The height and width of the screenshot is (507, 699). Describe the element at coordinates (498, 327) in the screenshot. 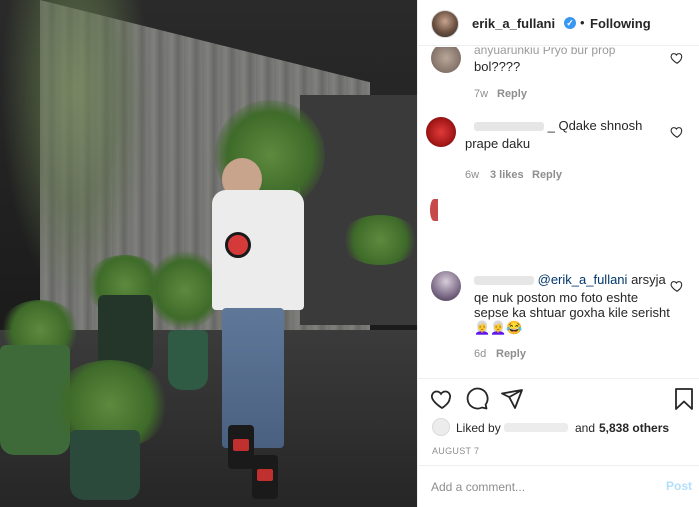

I see `comment-emojis: 👩‍🦳👩‍🦳😂` at that location.